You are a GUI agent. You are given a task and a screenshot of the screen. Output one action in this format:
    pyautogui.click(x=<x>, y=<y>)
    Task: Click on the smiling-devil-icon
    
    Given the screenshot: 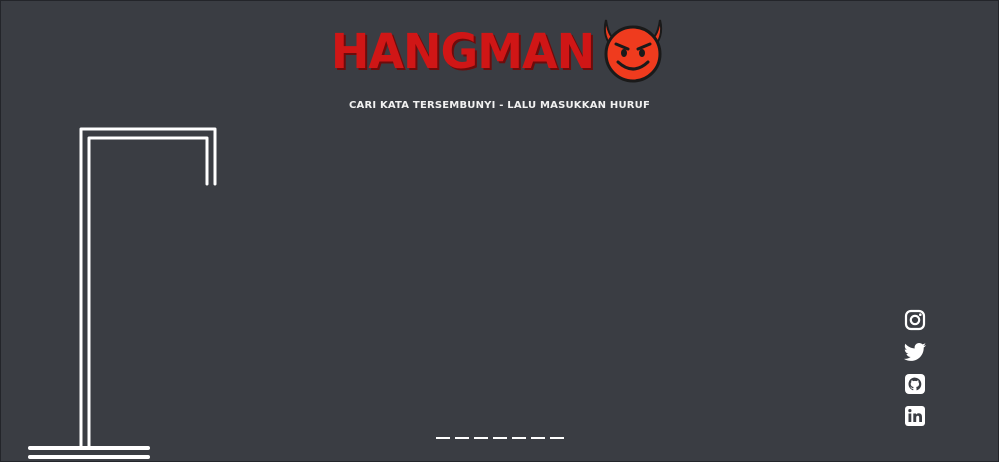 What is the action you would take?
    pyautogui.click(x=633, y=51)
    